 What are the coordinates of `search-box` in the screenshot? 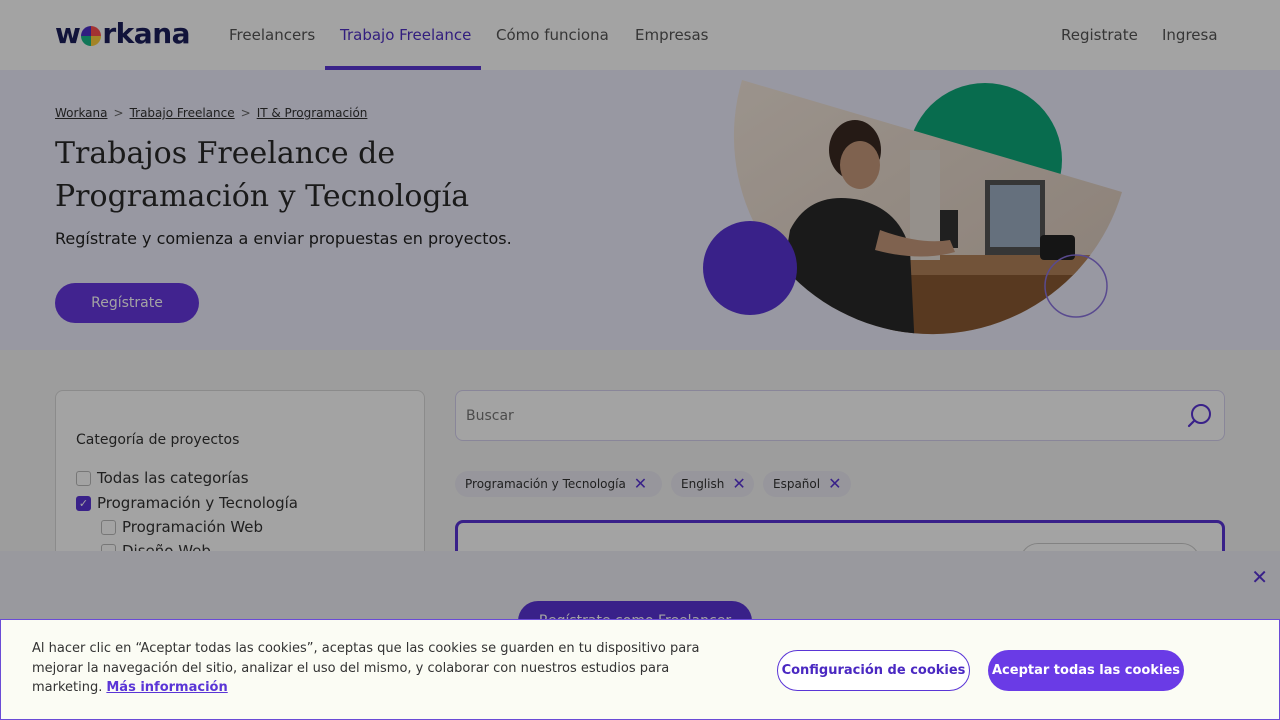 It's located at (840, 415).